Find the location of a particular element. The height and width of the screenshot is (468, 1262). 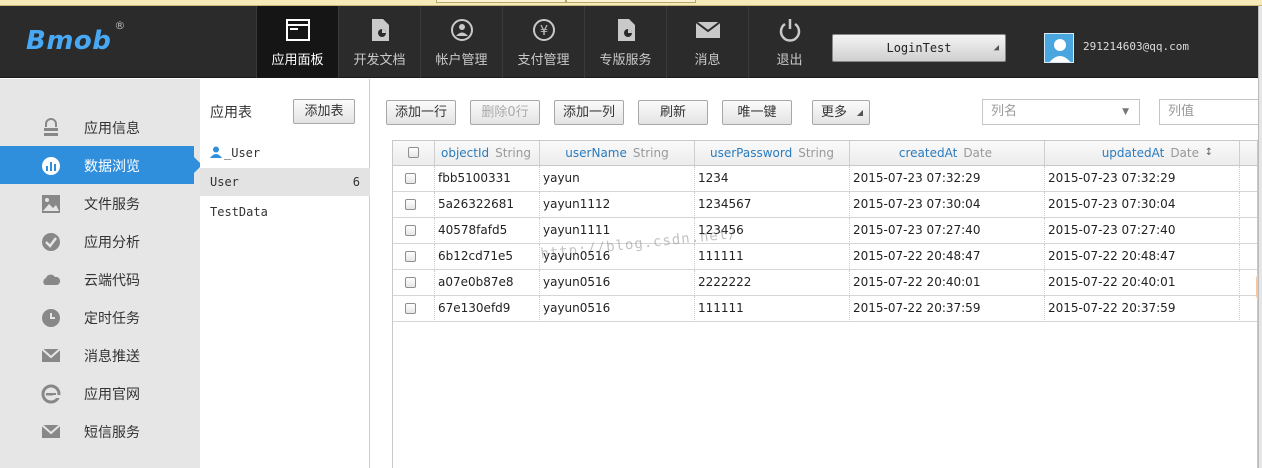

cell-createdat: 2015-07-22 20:37:59 is located at coordinates (947, 309).